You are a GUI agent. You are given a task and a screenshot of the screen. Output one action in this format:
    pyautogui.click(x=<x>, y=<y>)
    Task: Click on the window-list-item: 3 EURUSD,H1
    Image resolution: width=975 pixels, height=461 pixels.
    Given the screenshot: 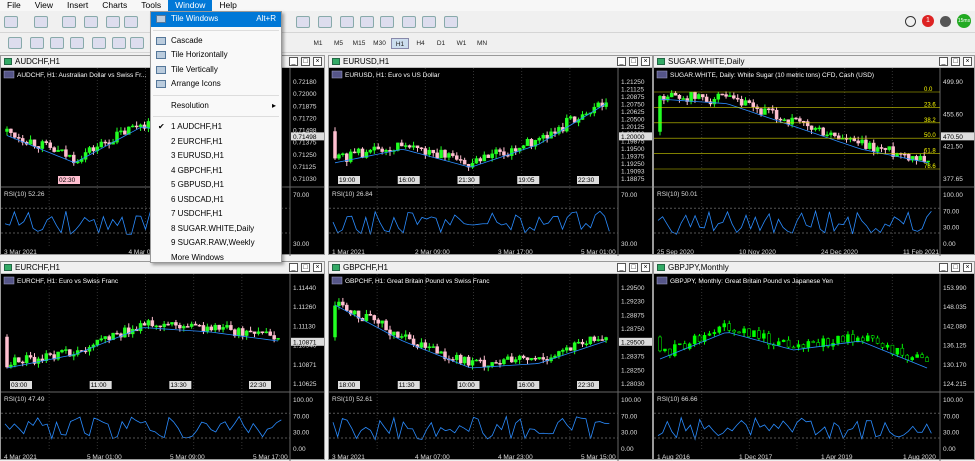 What is the action you would take?
    pyautogui.click(x=216, y=156)
    